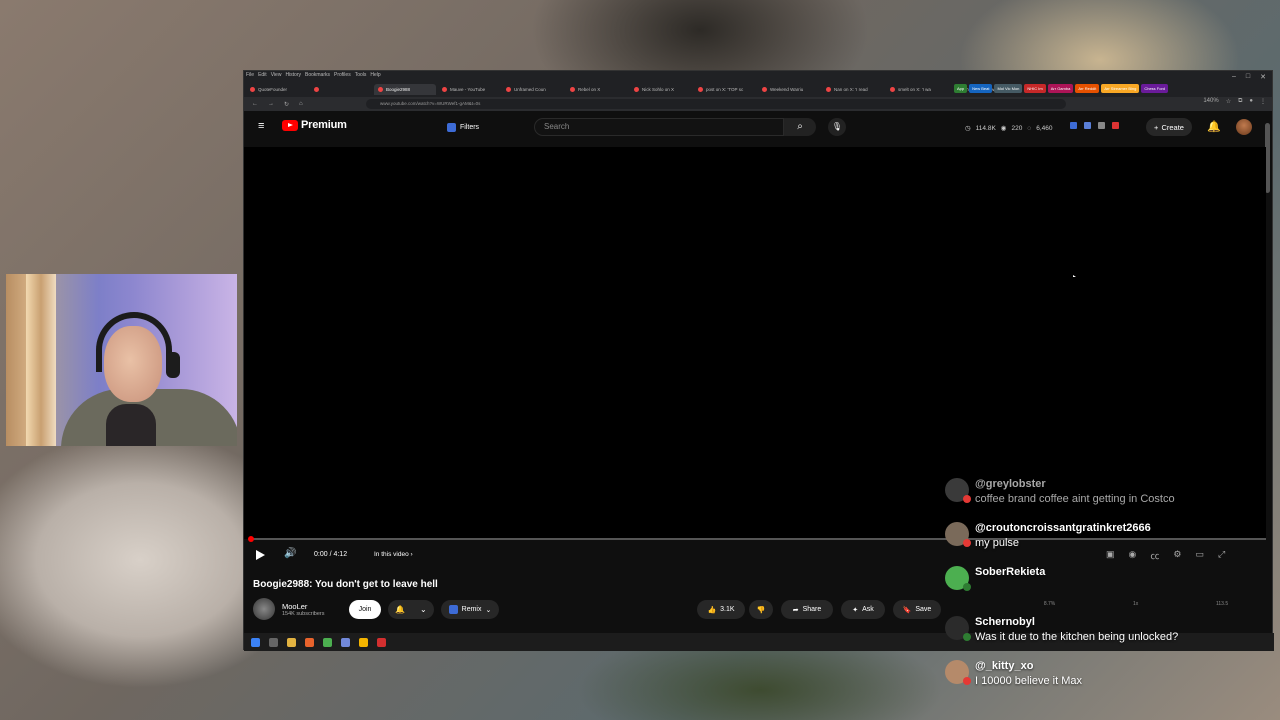 The height and width of the screenshot is (720, 1280). What do you see at coordinates (1251, 101) in the screenshot?
I see `profile-icon: ●` at bounding box center [1251, 101].